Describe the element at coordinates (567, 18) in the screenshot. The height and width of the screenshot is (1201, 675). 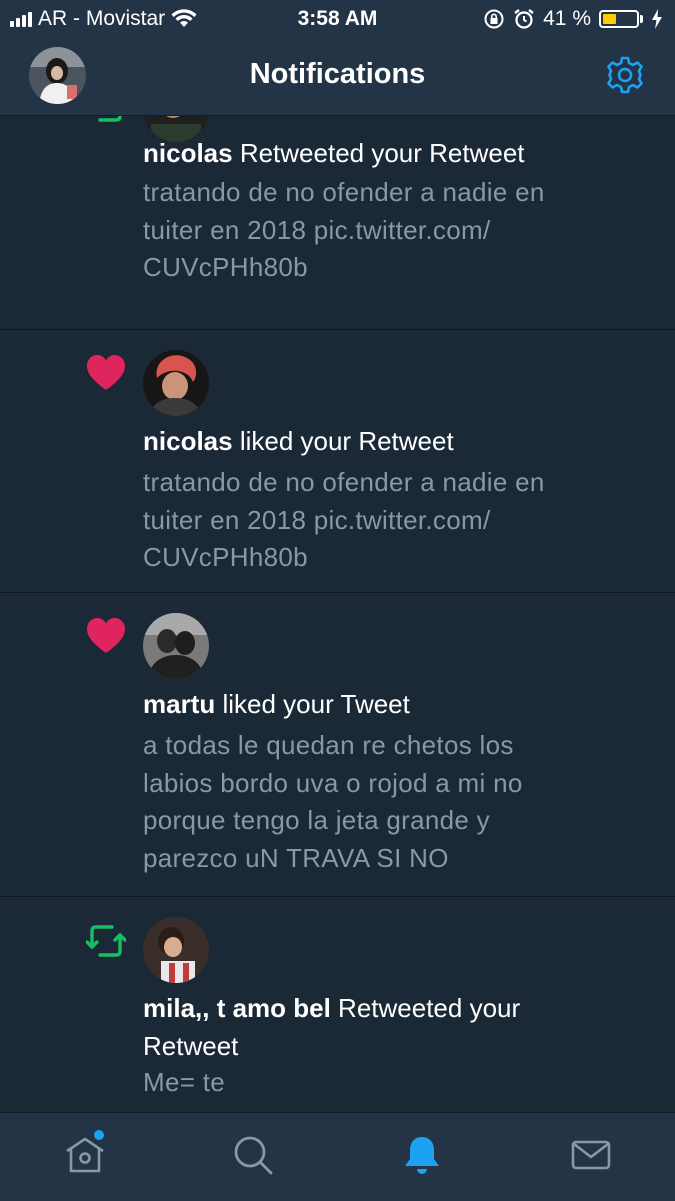
I see `battery-percent: 41 %` at that location.